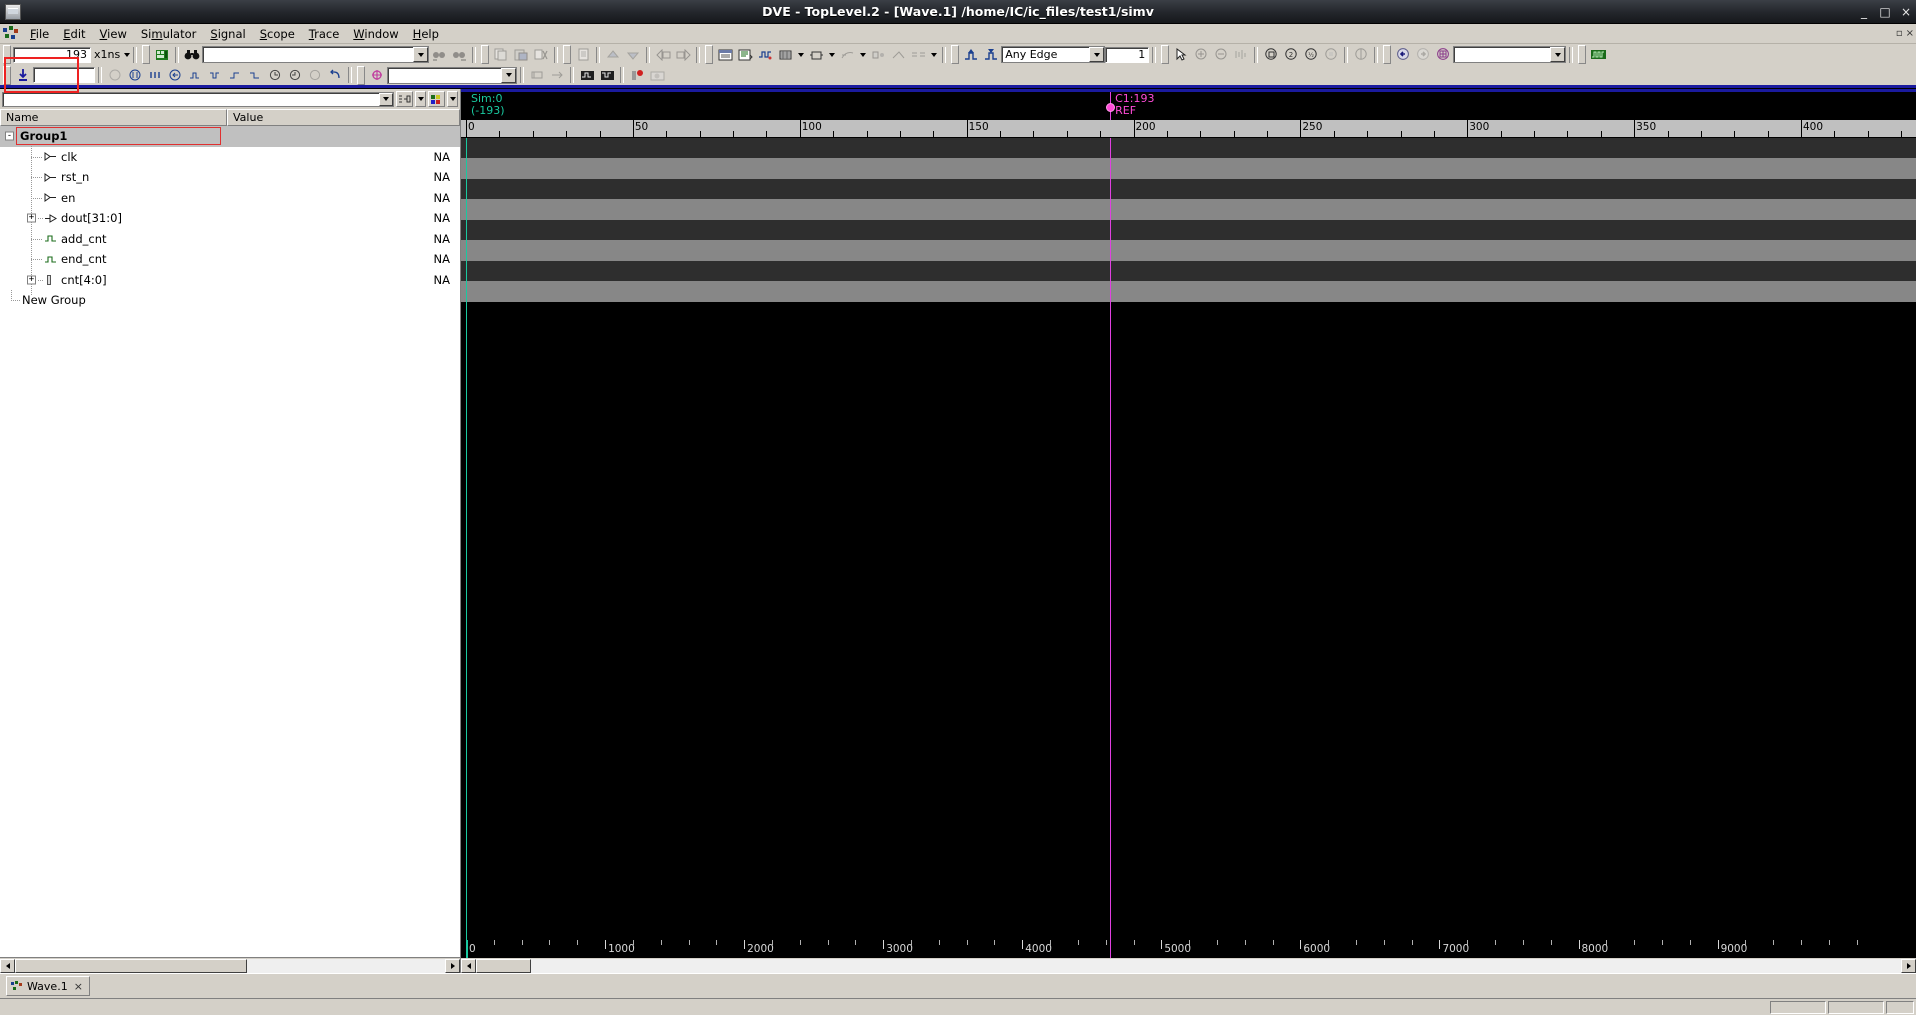  Describe the element at coordinates (230, 136) in the screenshot. I see `table-row: - Group1` at that location.